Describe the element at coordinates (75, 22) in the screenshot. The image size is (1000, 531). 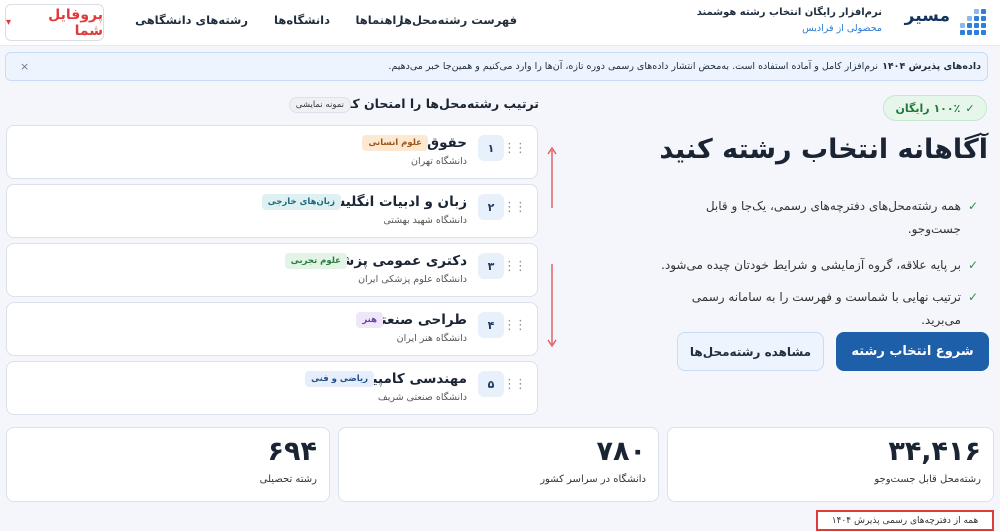
I see `profile-label: پروفایل شما` at that location.